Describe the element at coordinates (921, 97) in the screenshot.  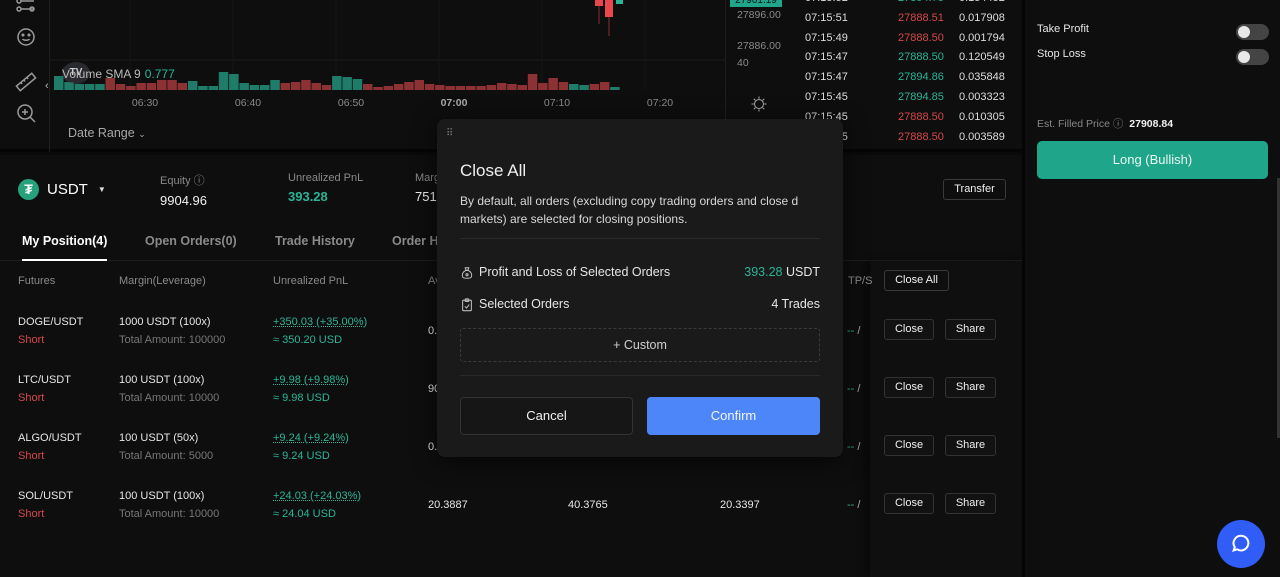
I see `trade-price: 27894.85` at that location.